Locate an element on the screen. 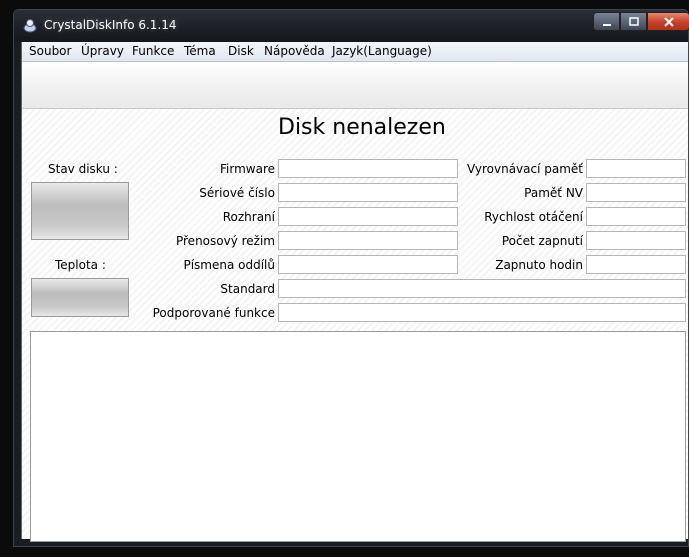 Image resolution: width=689 pixels, height=557 pixels. menu-funkce: Funkce is located at coordinates (153, 51).